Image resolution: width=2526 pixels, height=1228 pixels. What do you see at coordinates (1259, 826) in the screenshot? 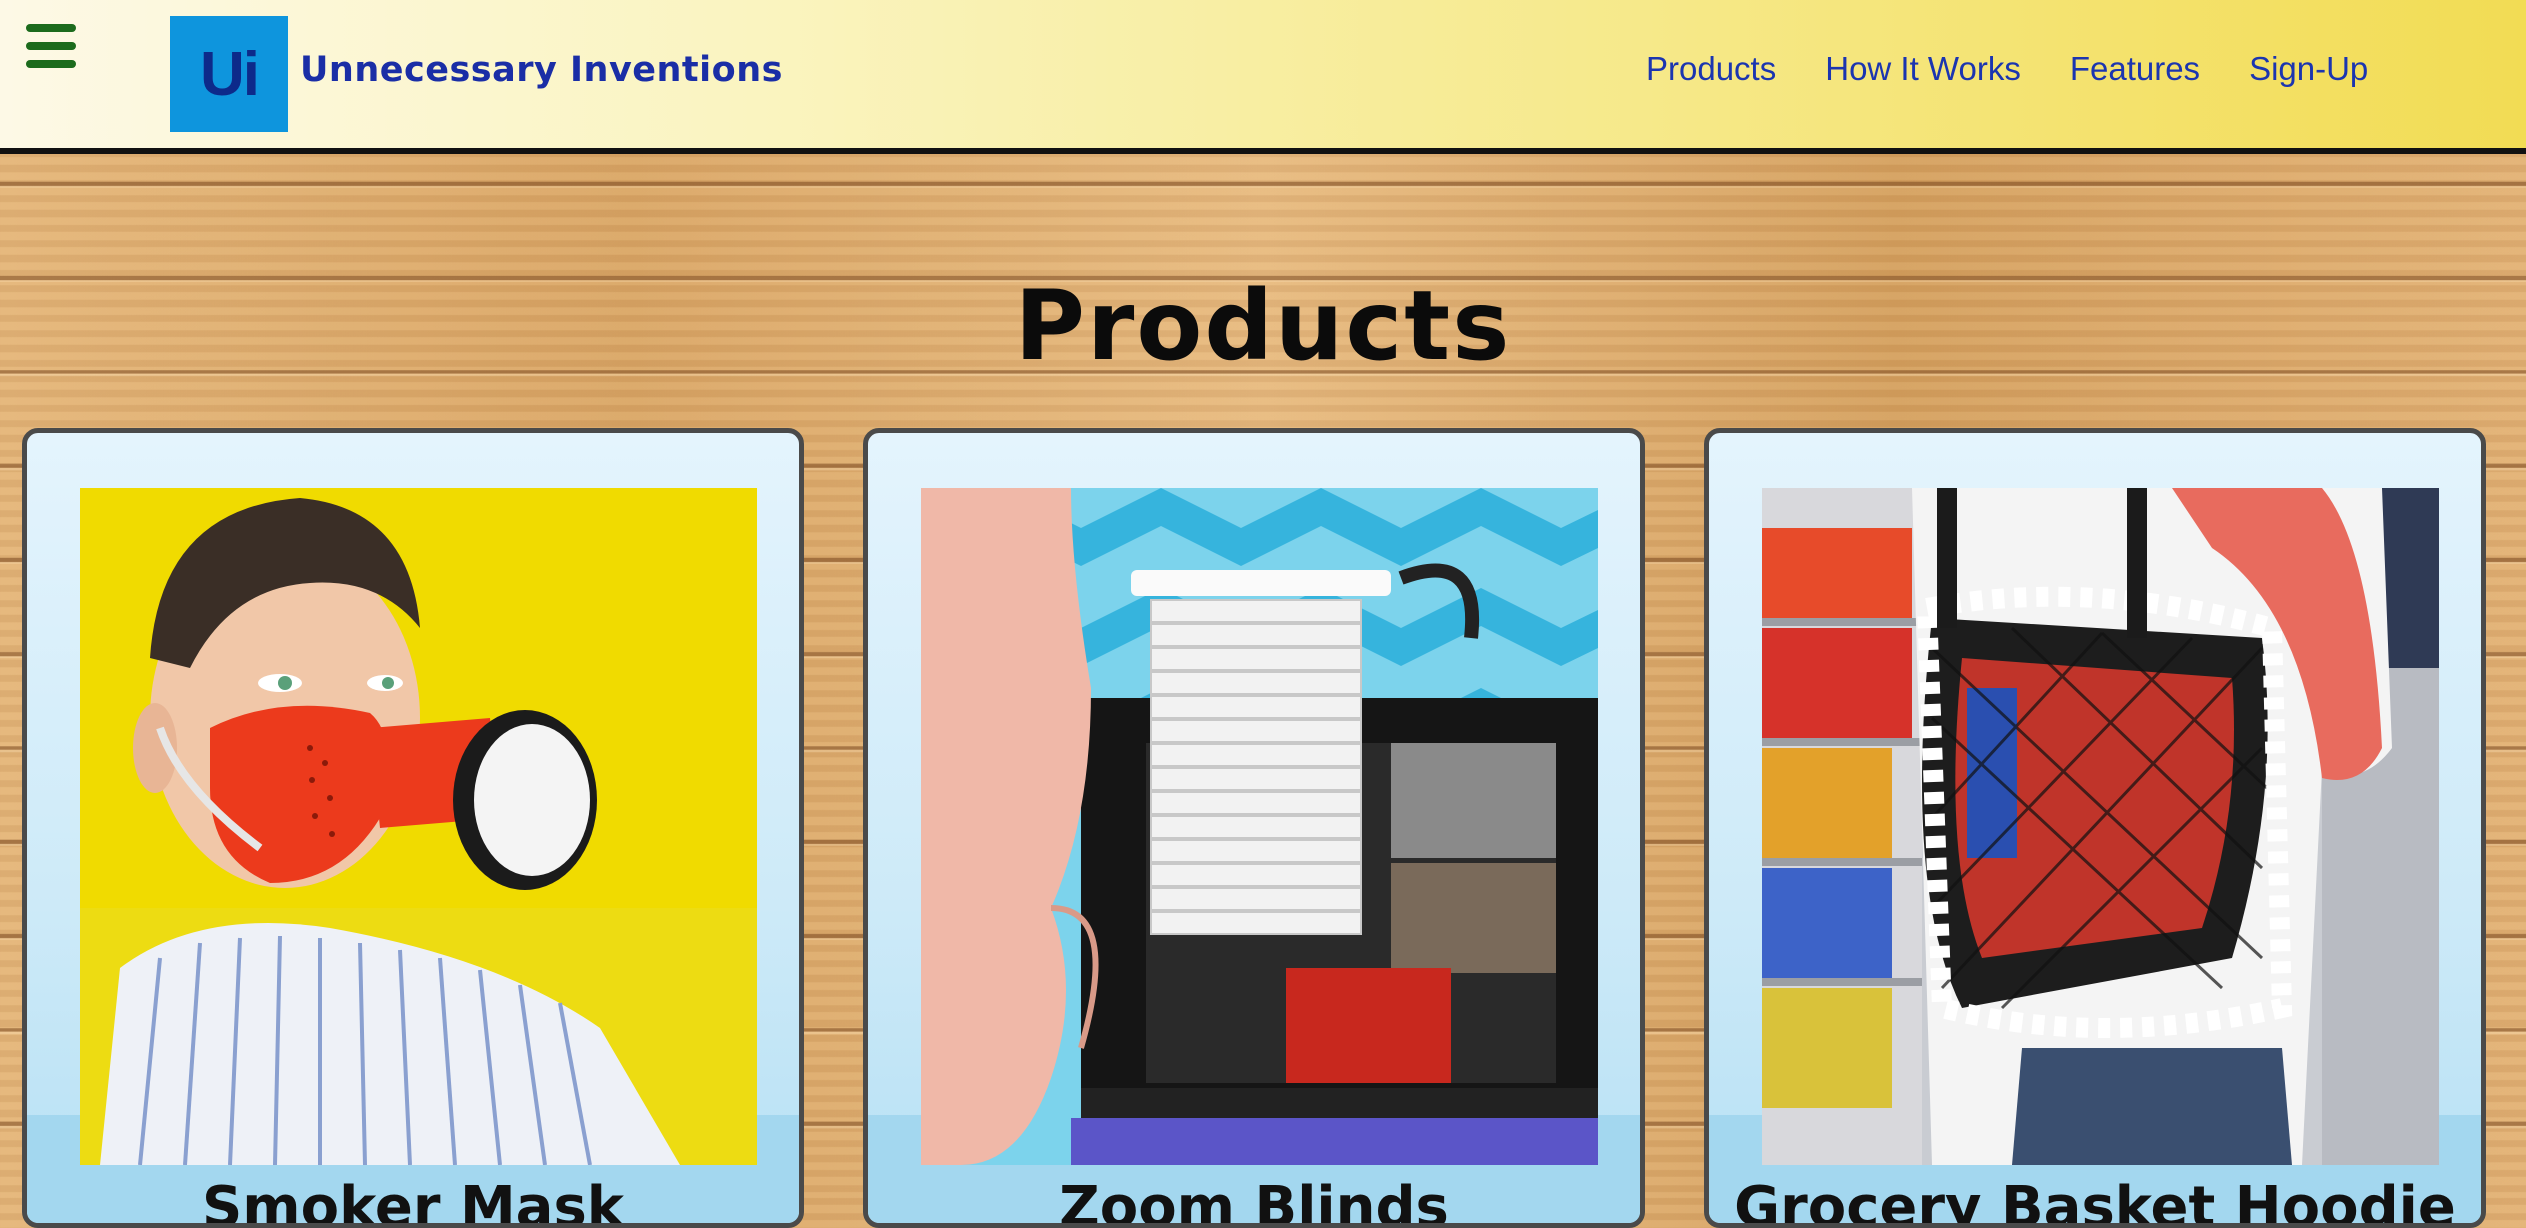
I see `product-image-zoom-blinds` at bounding box center [1259, 826].